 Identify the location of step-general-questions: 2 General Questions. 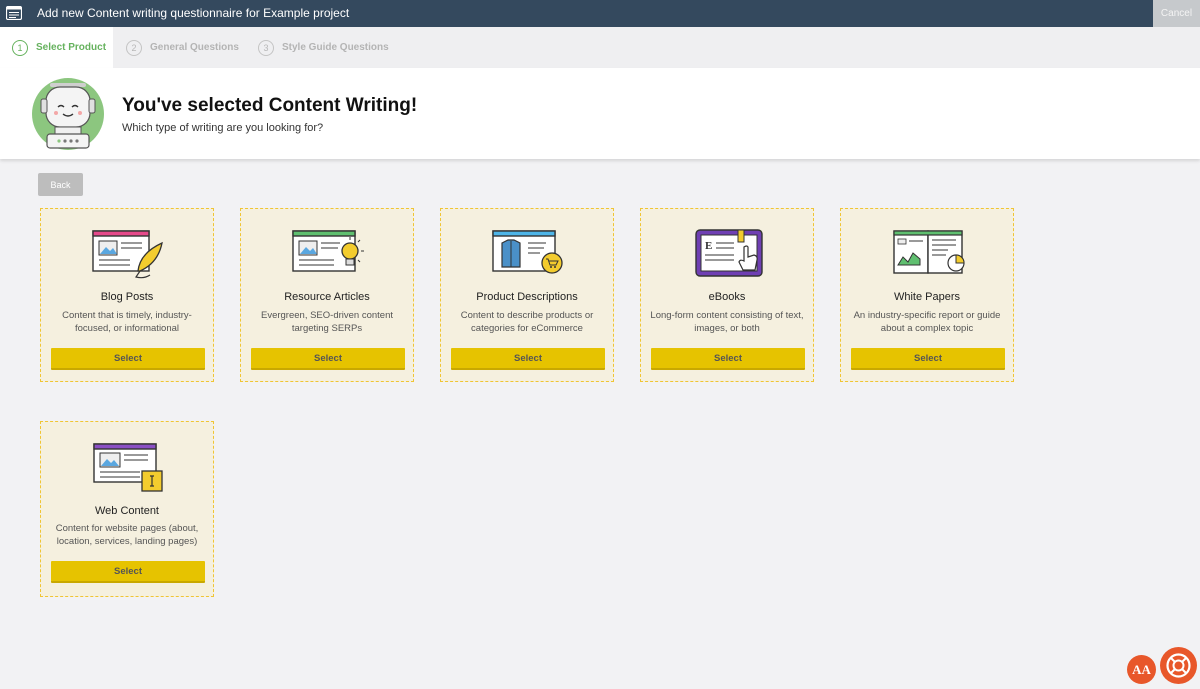
(182, 47).